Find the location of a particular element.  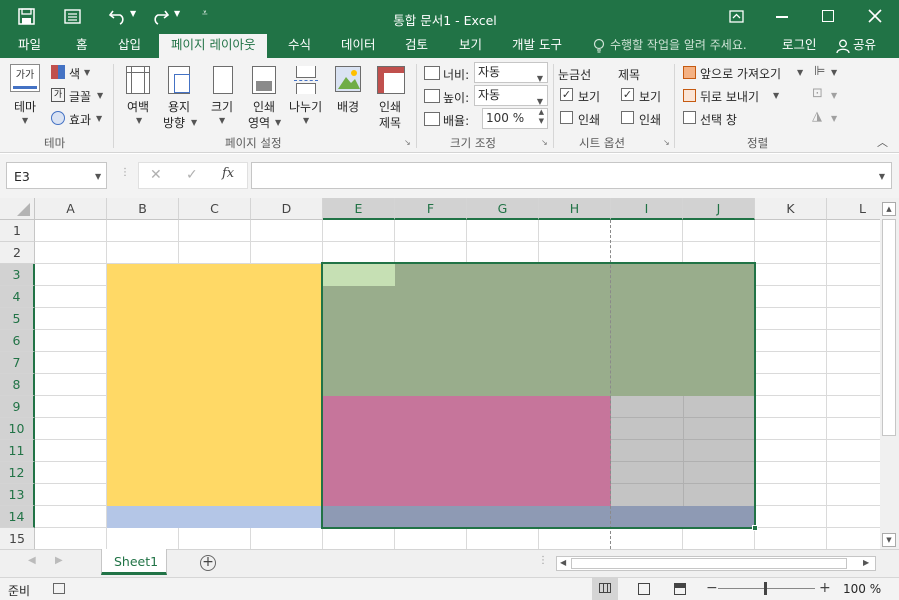

print-area-button: 인쇄 is located at coordinates (264, 106).